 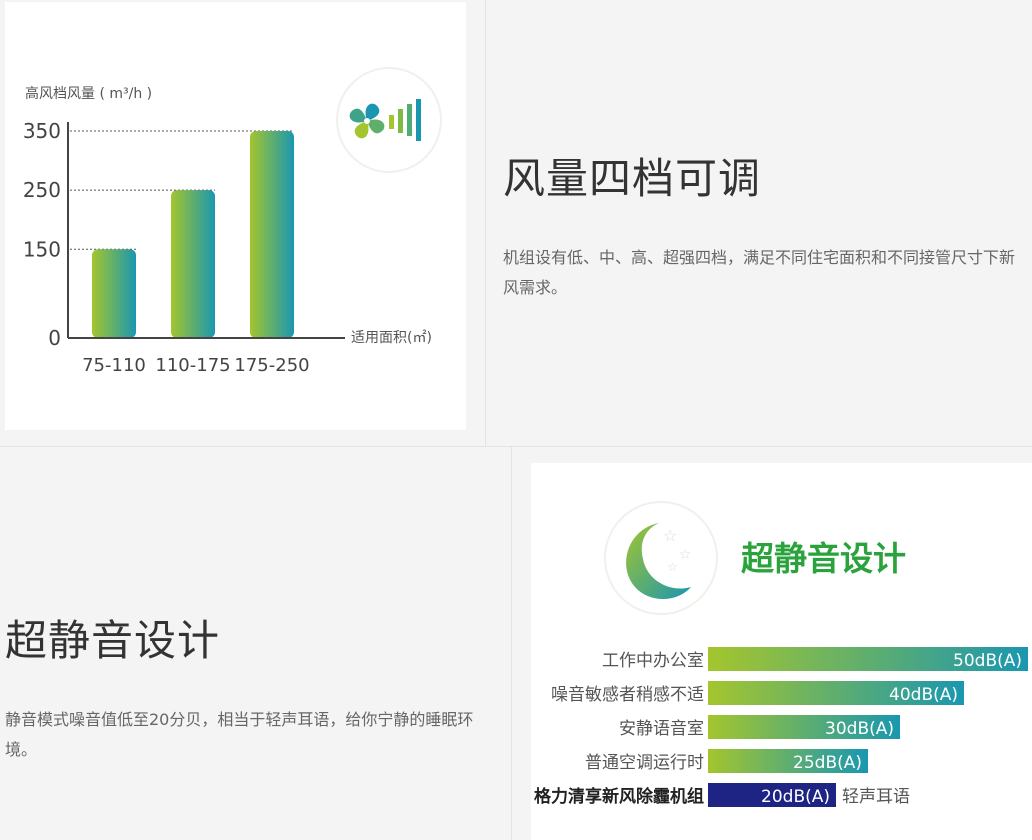 What do you see at coordinates (42, 249) in the screenshot?
I see `y-tick-label: 150` at bounding box center [42, 249].